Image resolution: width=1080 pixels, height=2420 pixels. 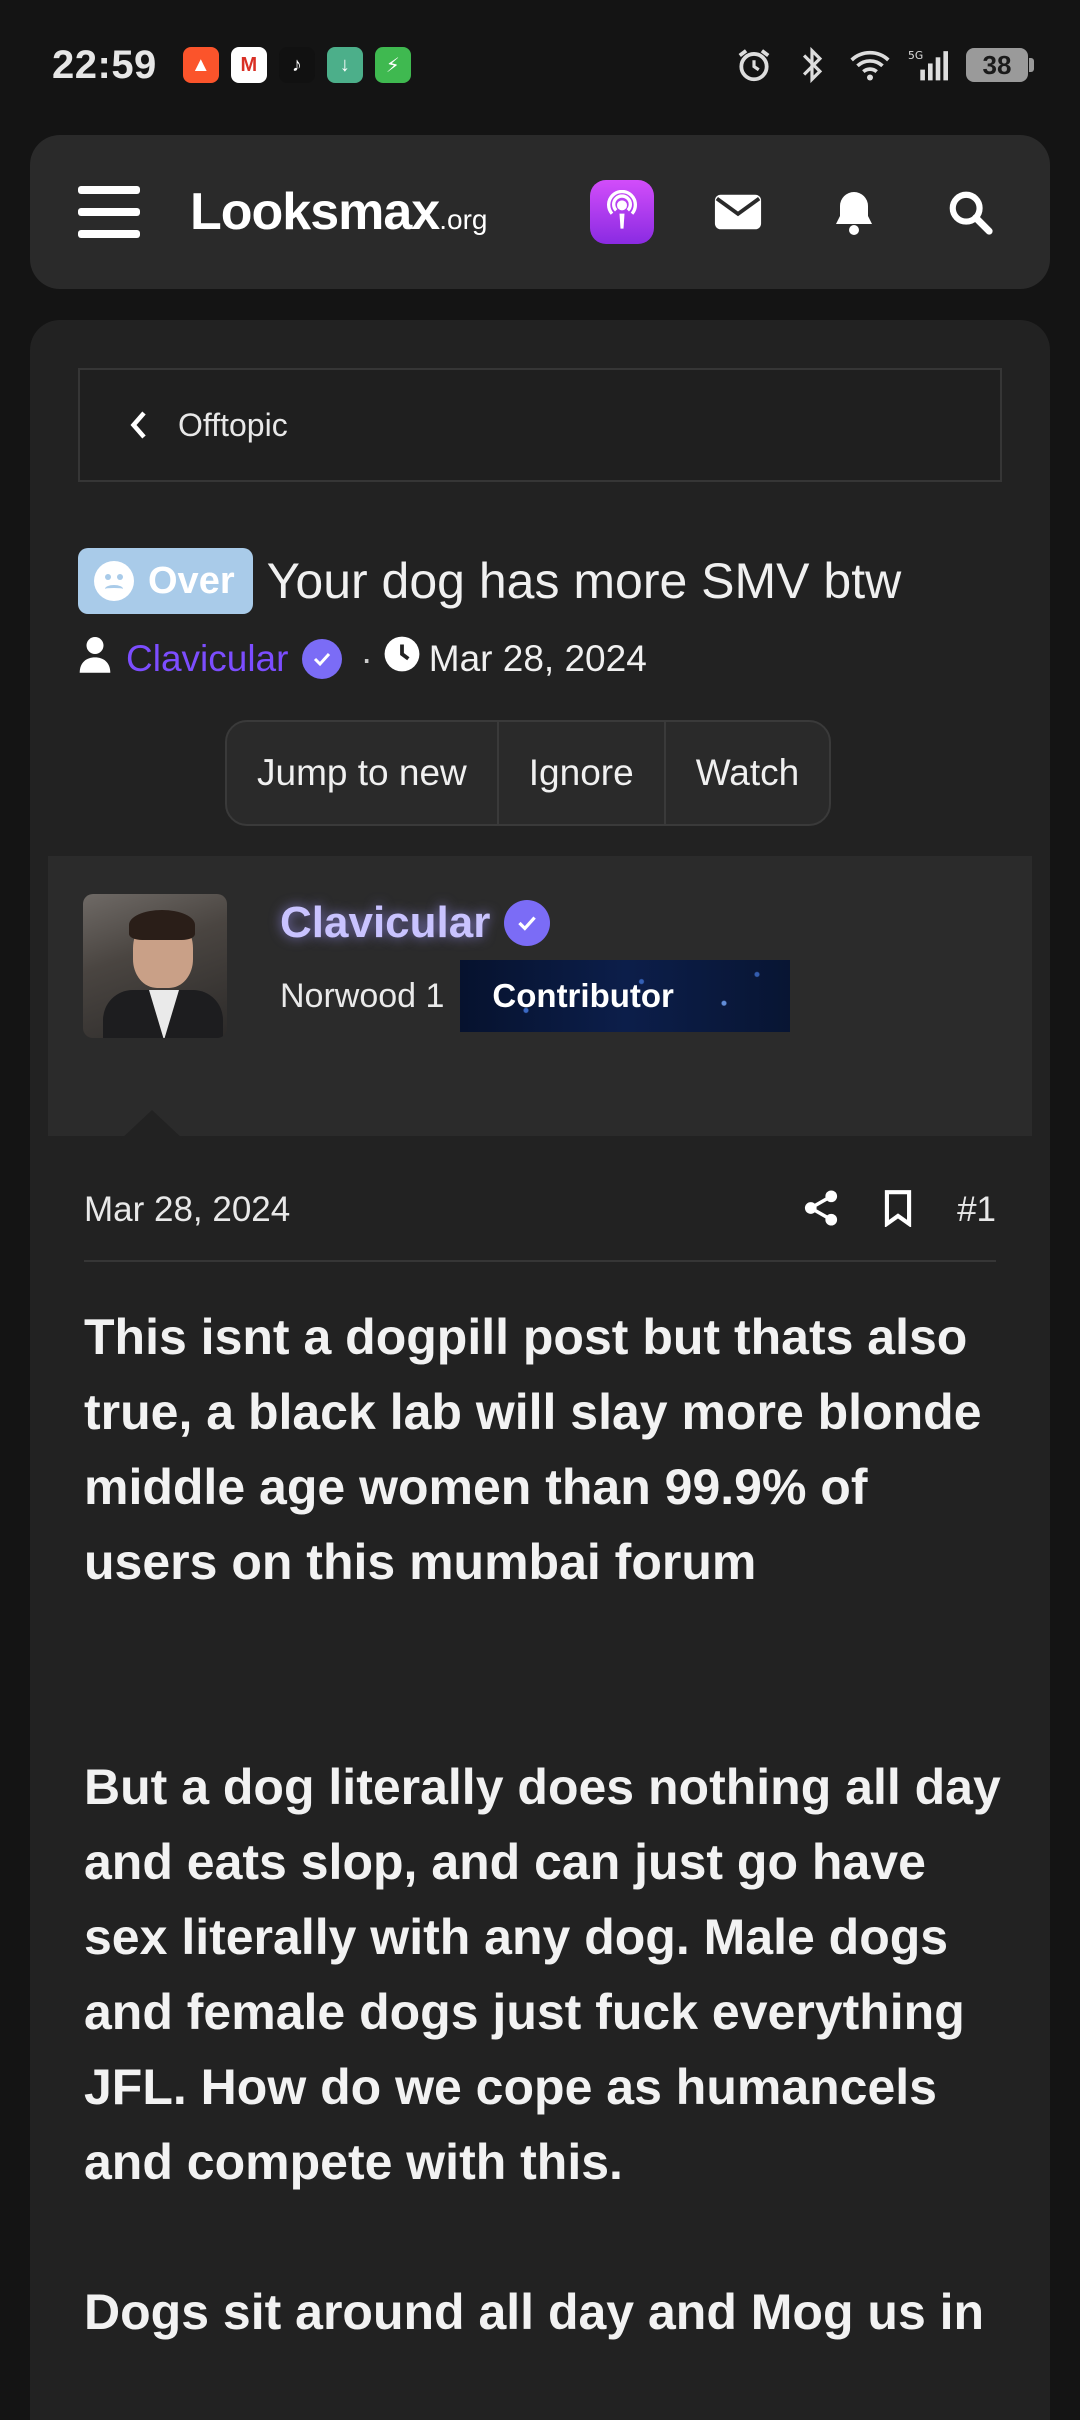 What do you see at coordinates (584, 581) in the screenshot?
I see `thread-title: Your dog has more SMV btw` at bounding box center [584, 581].